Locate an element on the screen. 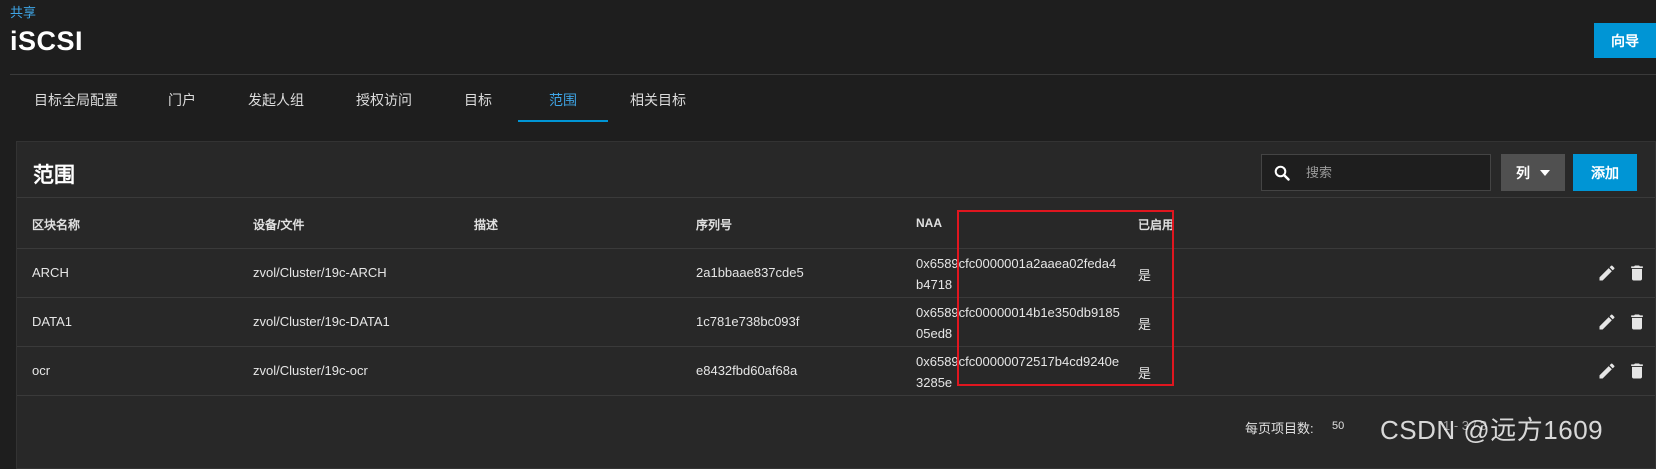 The height and width of the screenshot is (469, 1656). columns-button: 列 is located at coordinates (1533, 172).